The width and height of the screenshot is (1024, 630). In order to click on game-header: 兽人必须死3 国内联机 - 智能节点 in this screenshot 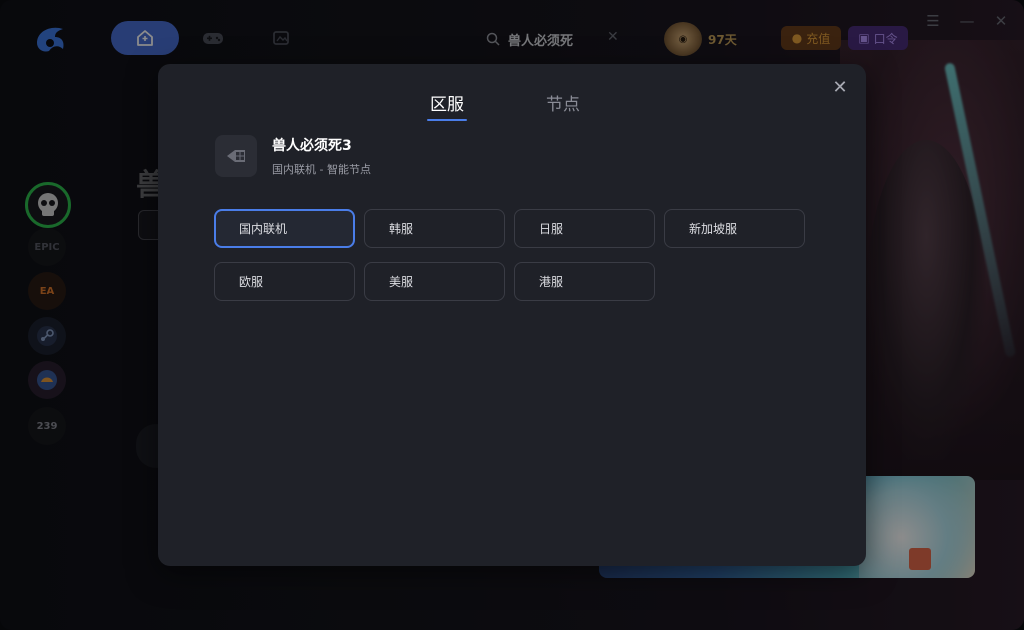, I will do `click(293, 156)`.